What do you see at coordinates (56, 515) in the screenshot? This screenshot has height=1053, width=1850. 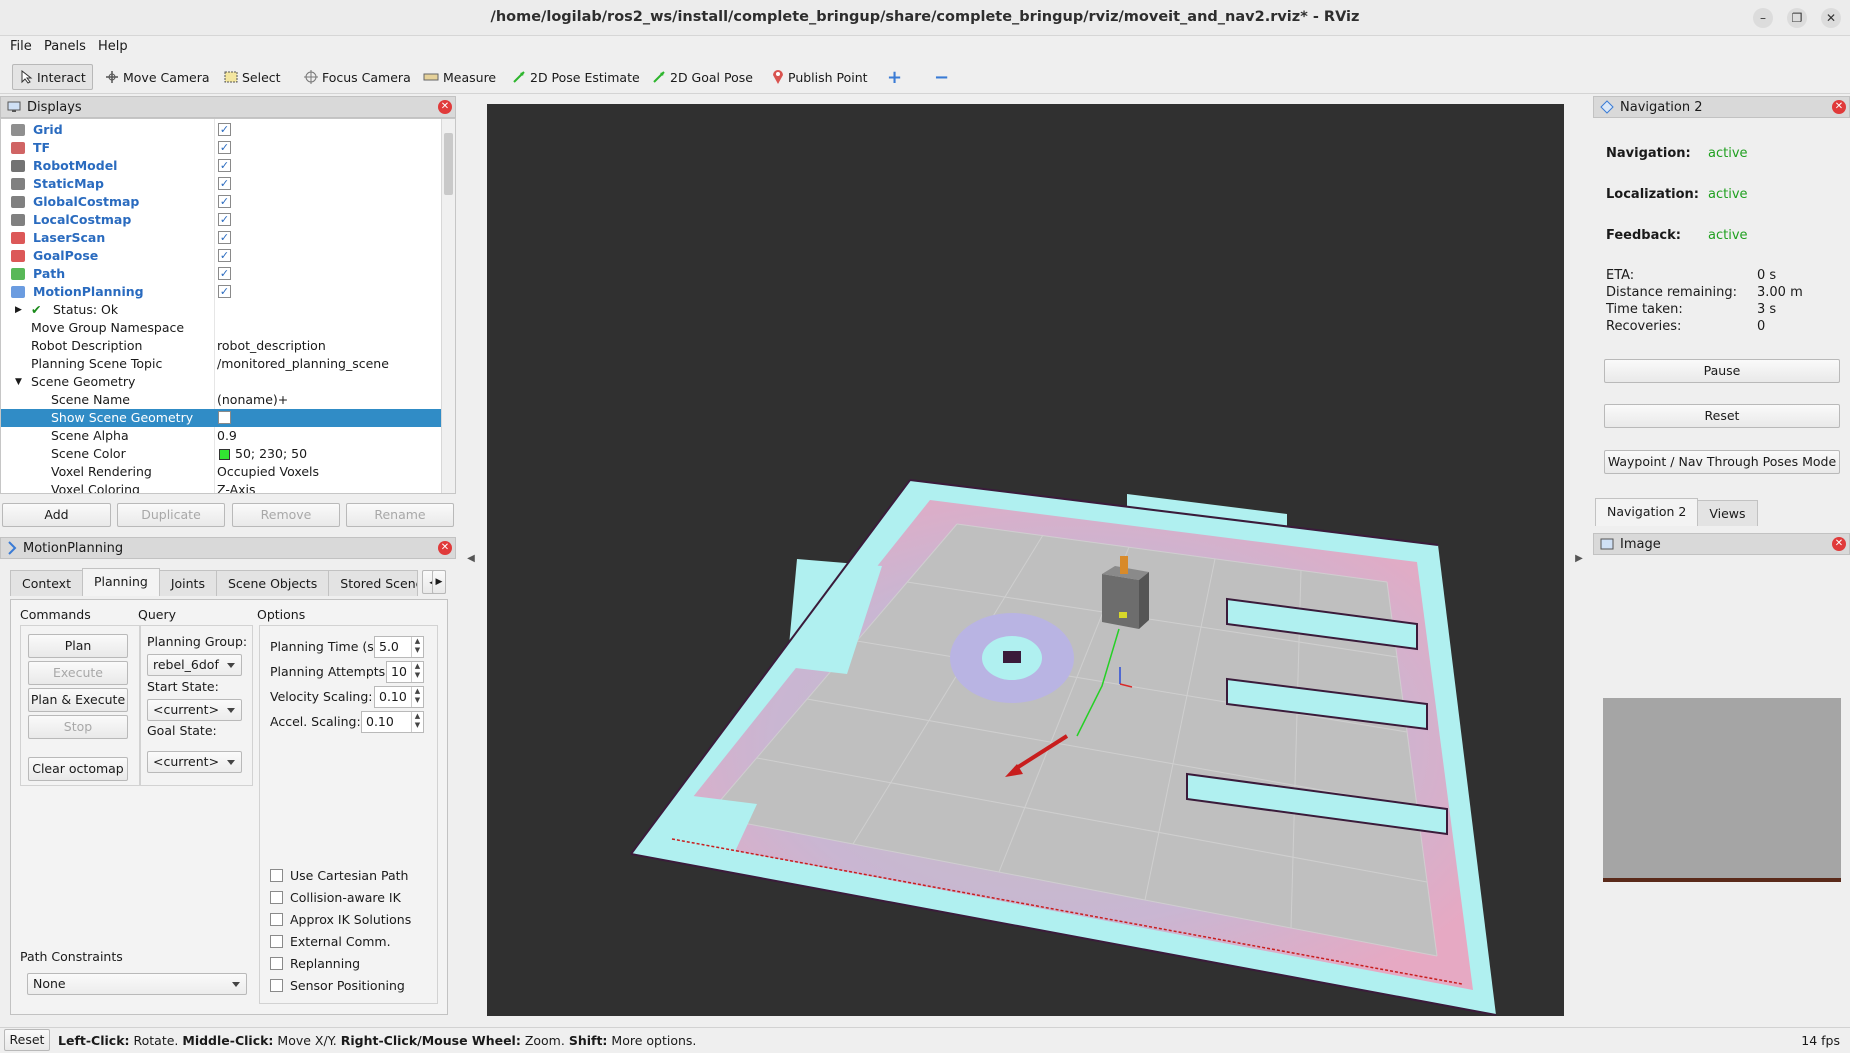 I see `add-display-button: Add` at bounding box center [56, 515].